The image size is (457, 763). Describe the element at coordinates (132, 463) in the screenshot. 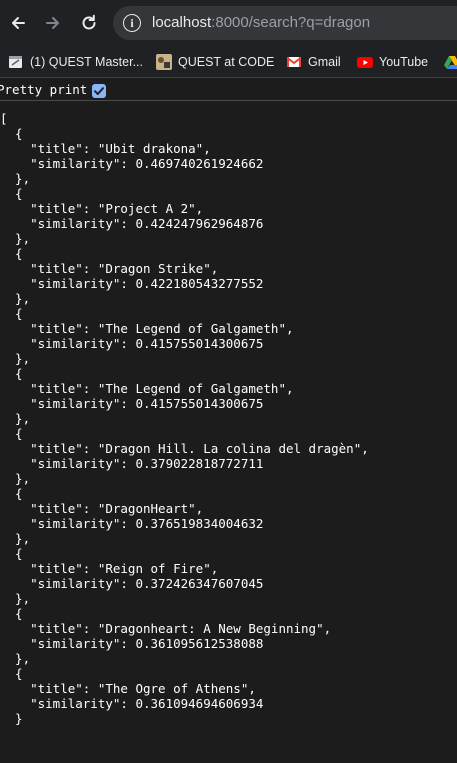

I see `json-line: "similarity": 0.379022818772711` at that location.